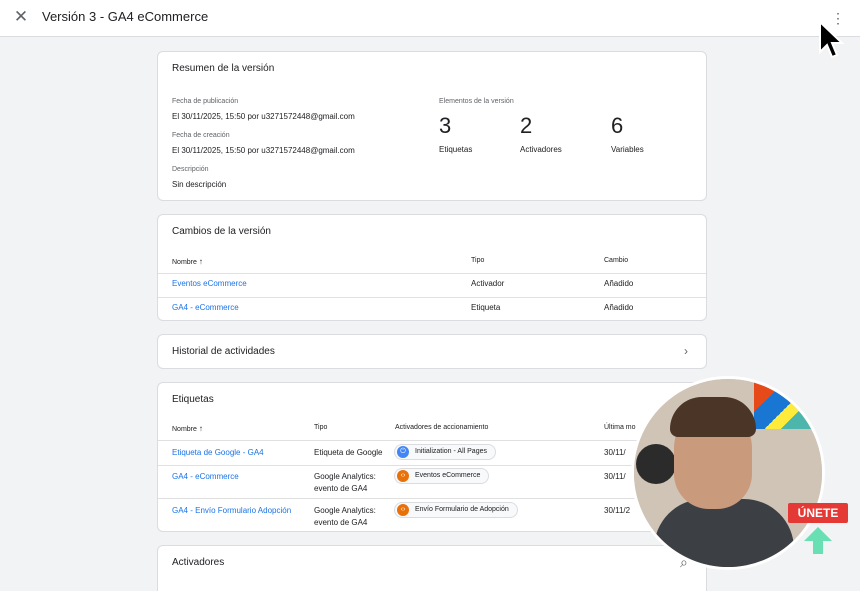  What do you see at coordinates (627, 149) in the screenshot?
I see `variables-count-label: Variables` at bounding box center [627, 149].